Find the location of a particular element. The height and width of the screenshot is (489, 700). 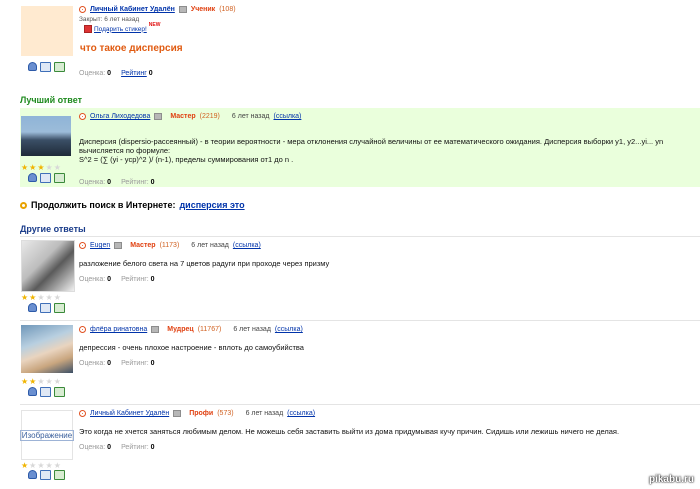

question-header: Личный Кабинет Удалён Ученик (108) is located at coordinates (157, 9).